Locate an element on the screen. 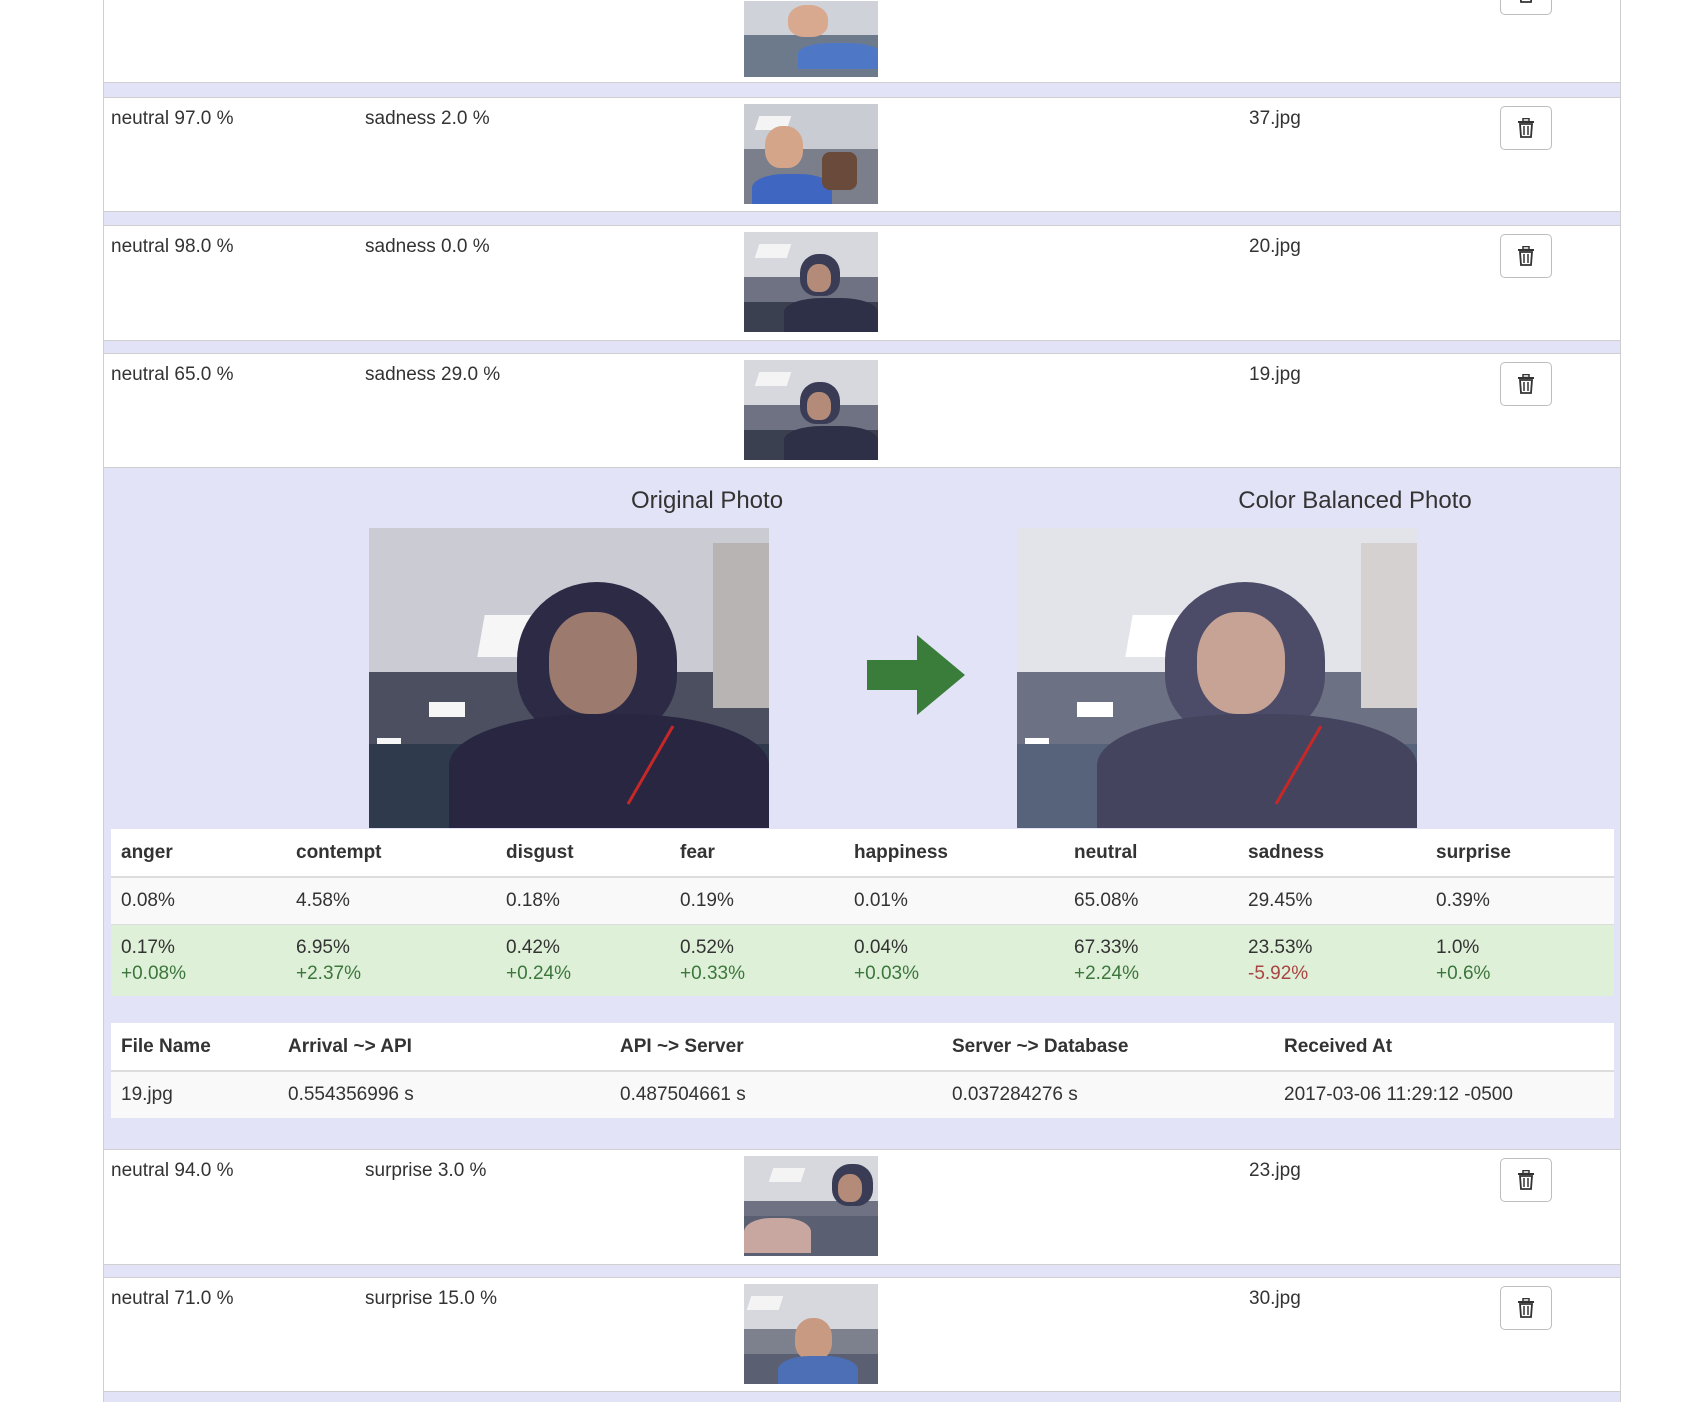 Image resolution: width=1698 pixels, height=1402 pixels. top-emotion: neutral 98.0 % is located at coordinates (172, 246).